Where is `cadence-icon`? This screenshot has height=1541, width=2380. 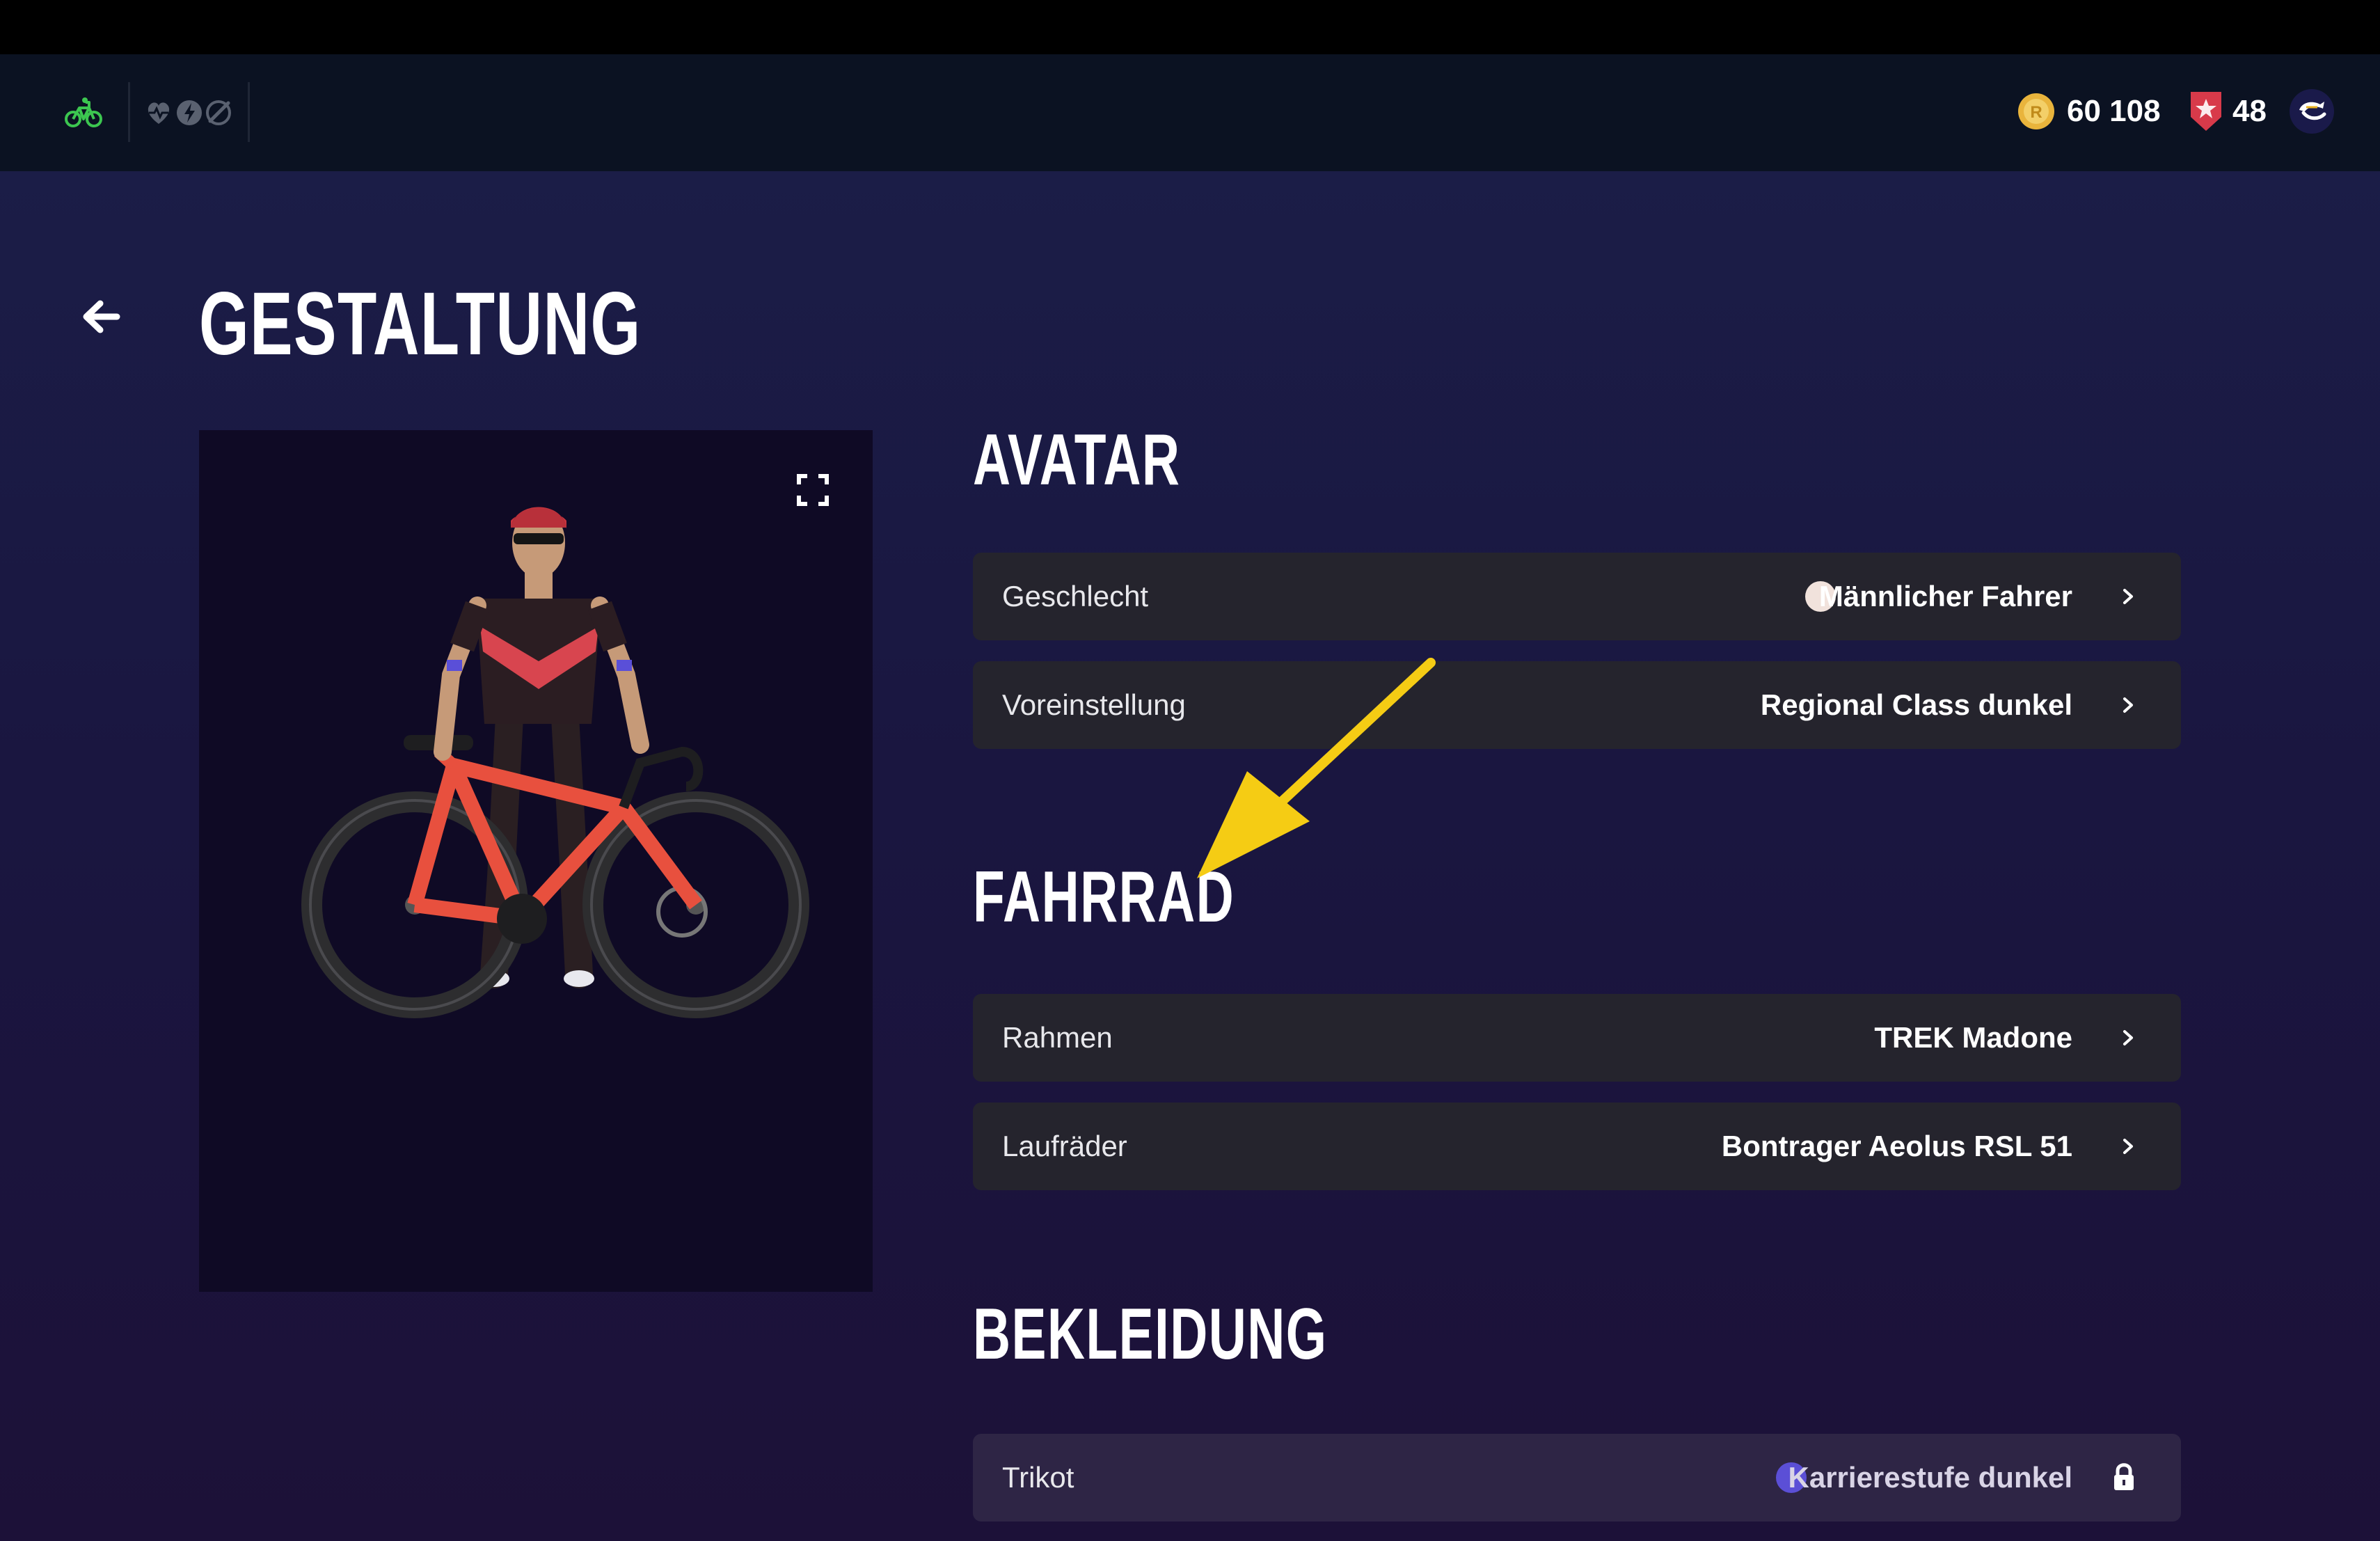
cadence-icon is located at coordinates (218, 112).